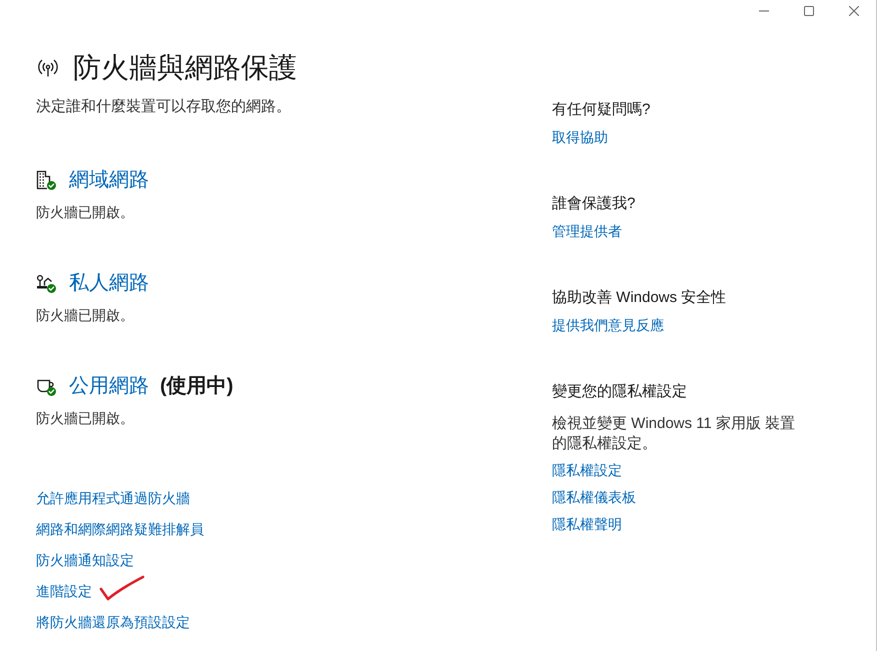  What do you see at coordinates (109, 386) in the screenshot?
I see `network-link: 公用網路` at bounding box center [109, 386].